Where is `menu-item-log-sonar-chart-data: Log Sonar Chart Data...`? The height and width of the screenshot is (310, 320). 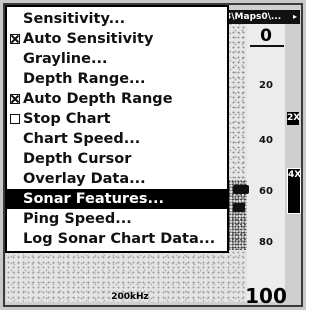 menu-item-log-sonar-chart-data: Log Sonar Chart Data... is located at coordinates (117, 239).